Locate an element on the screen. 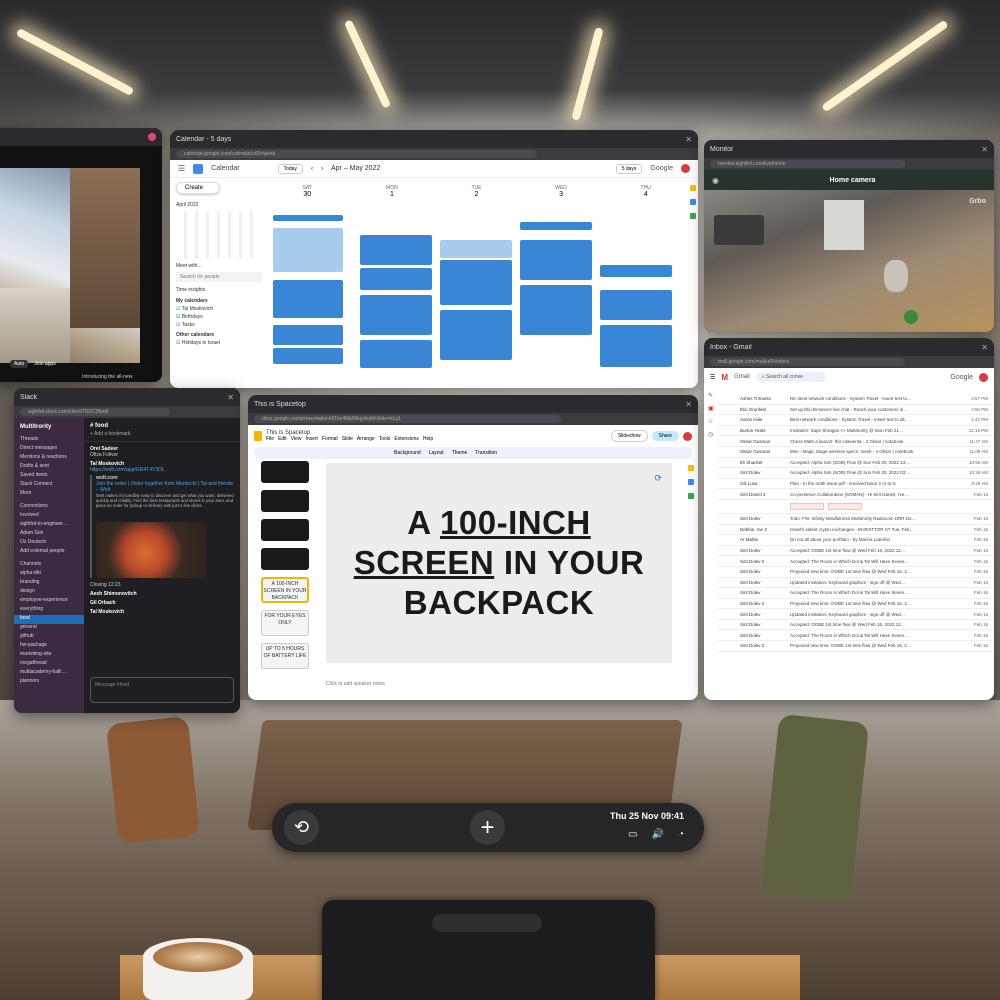  connections-heading: Connections is located at coordinates (49, 507).